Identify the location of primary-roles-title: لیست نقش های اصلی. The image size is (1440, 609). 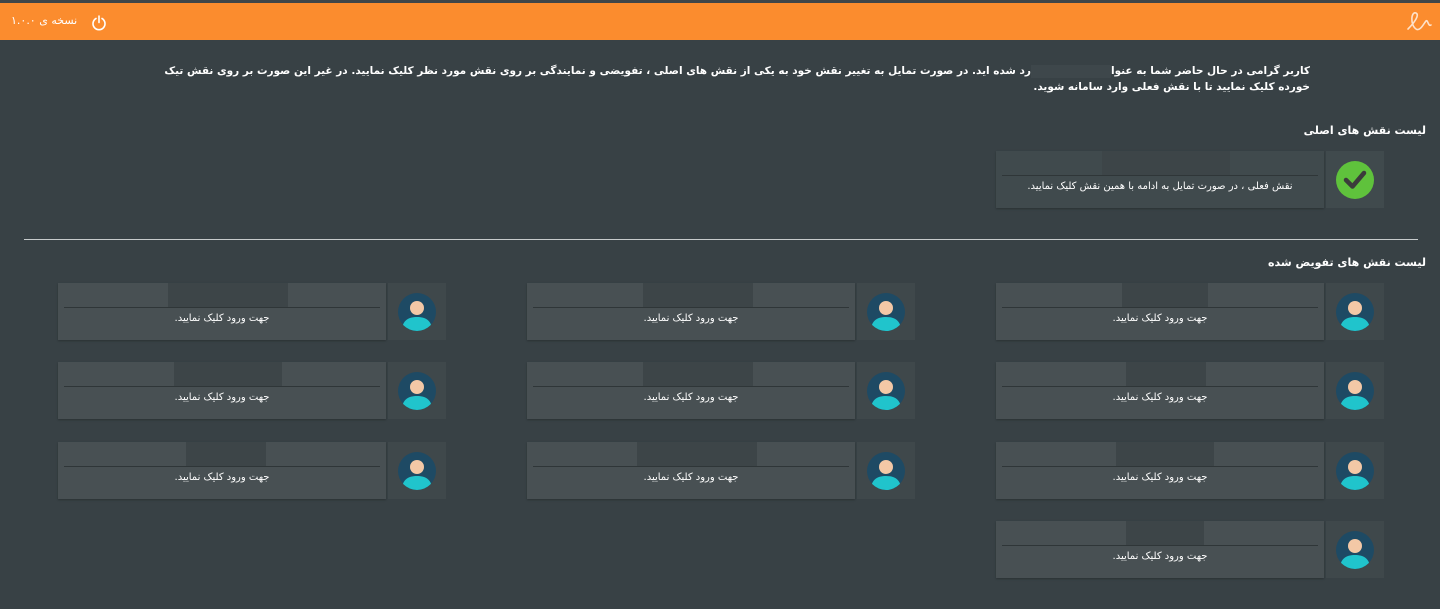
(1364, 130).